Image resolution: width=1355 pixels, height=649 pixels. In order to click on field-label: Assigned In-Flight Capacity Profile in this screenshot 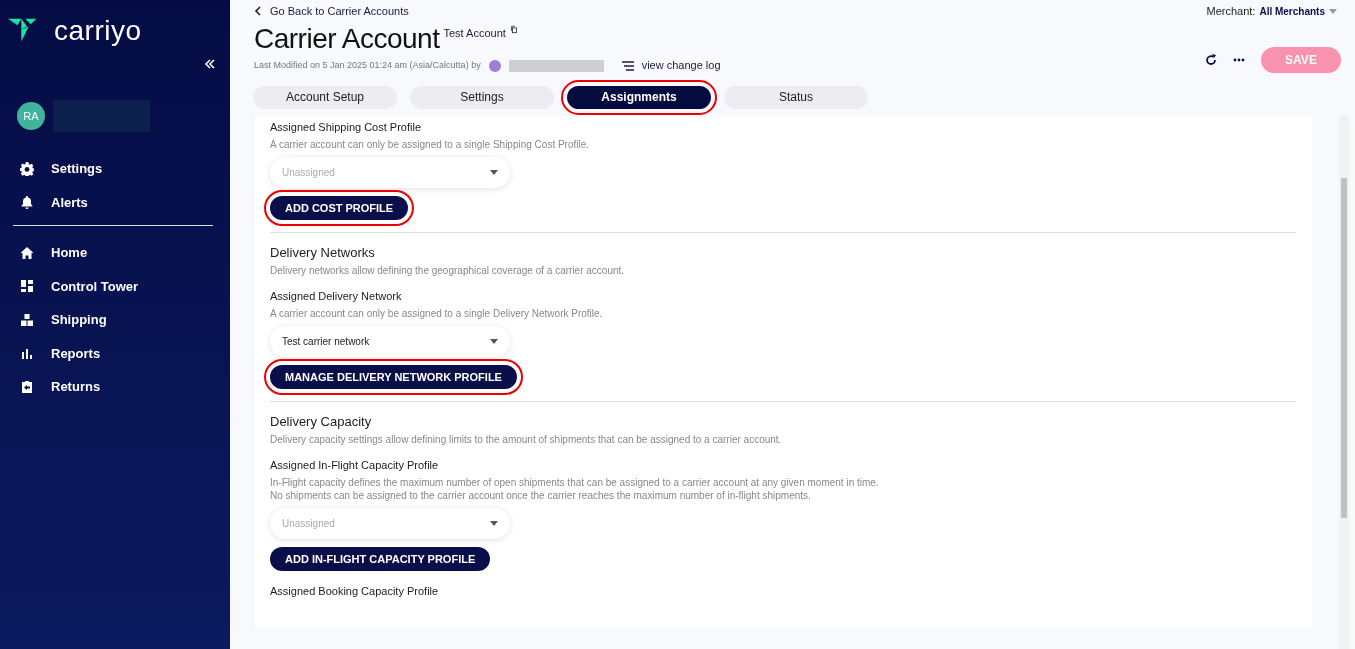, I will do `click(355, 465)`.